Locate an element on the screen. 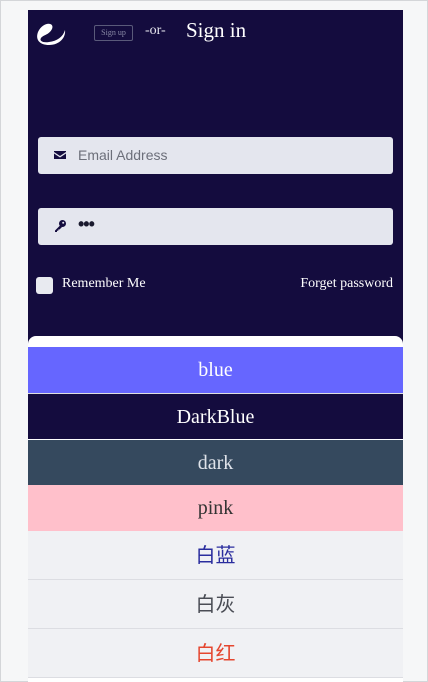 Image resolution: width=428 pixels, height=682 pixels. email-field: Email Address is located at coordinates (215, 155).